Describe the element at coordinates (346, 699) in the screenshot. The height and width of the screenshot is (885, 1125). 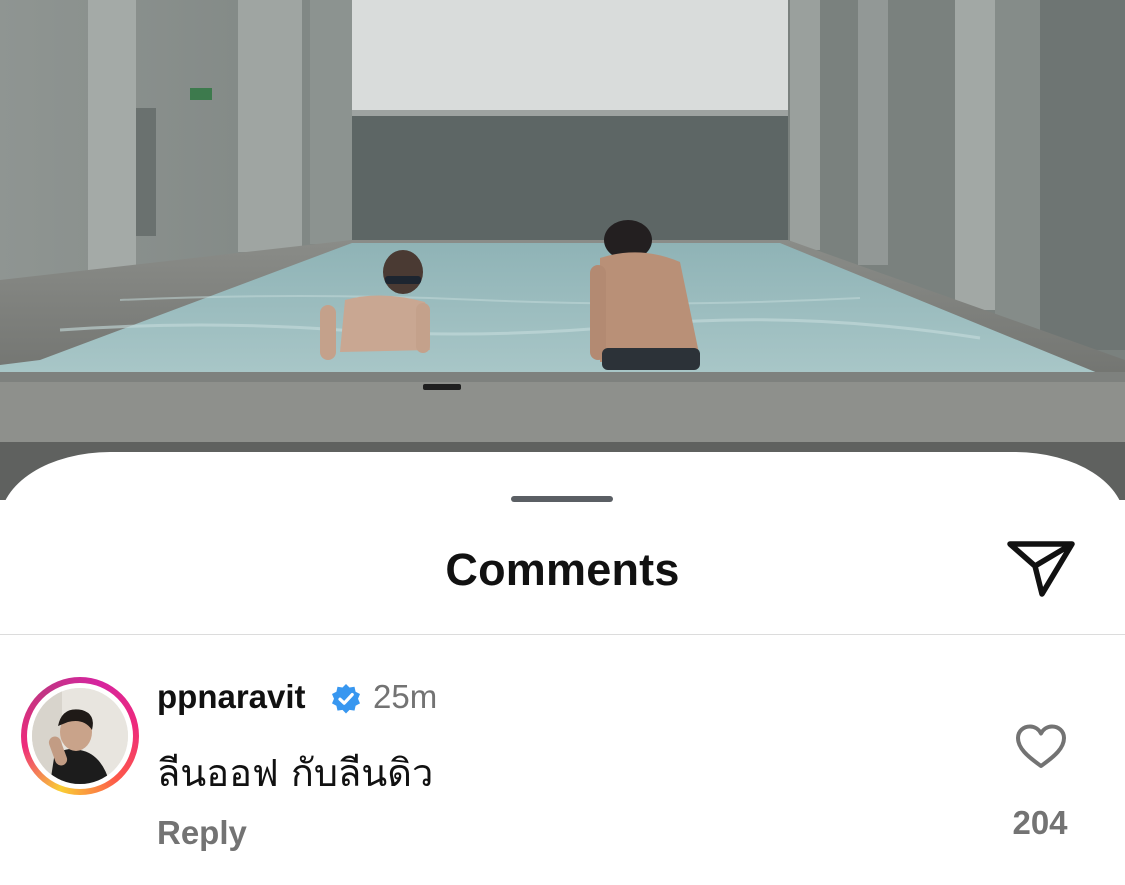
I see `verified-badge-icon` at that location.